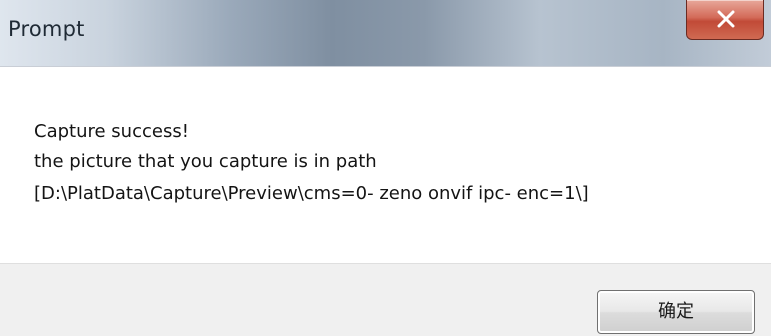 Image resolution: width=771 pixels, height=336 pixels. I want to click on message-line-success: Capture success!, so click(111, 131).